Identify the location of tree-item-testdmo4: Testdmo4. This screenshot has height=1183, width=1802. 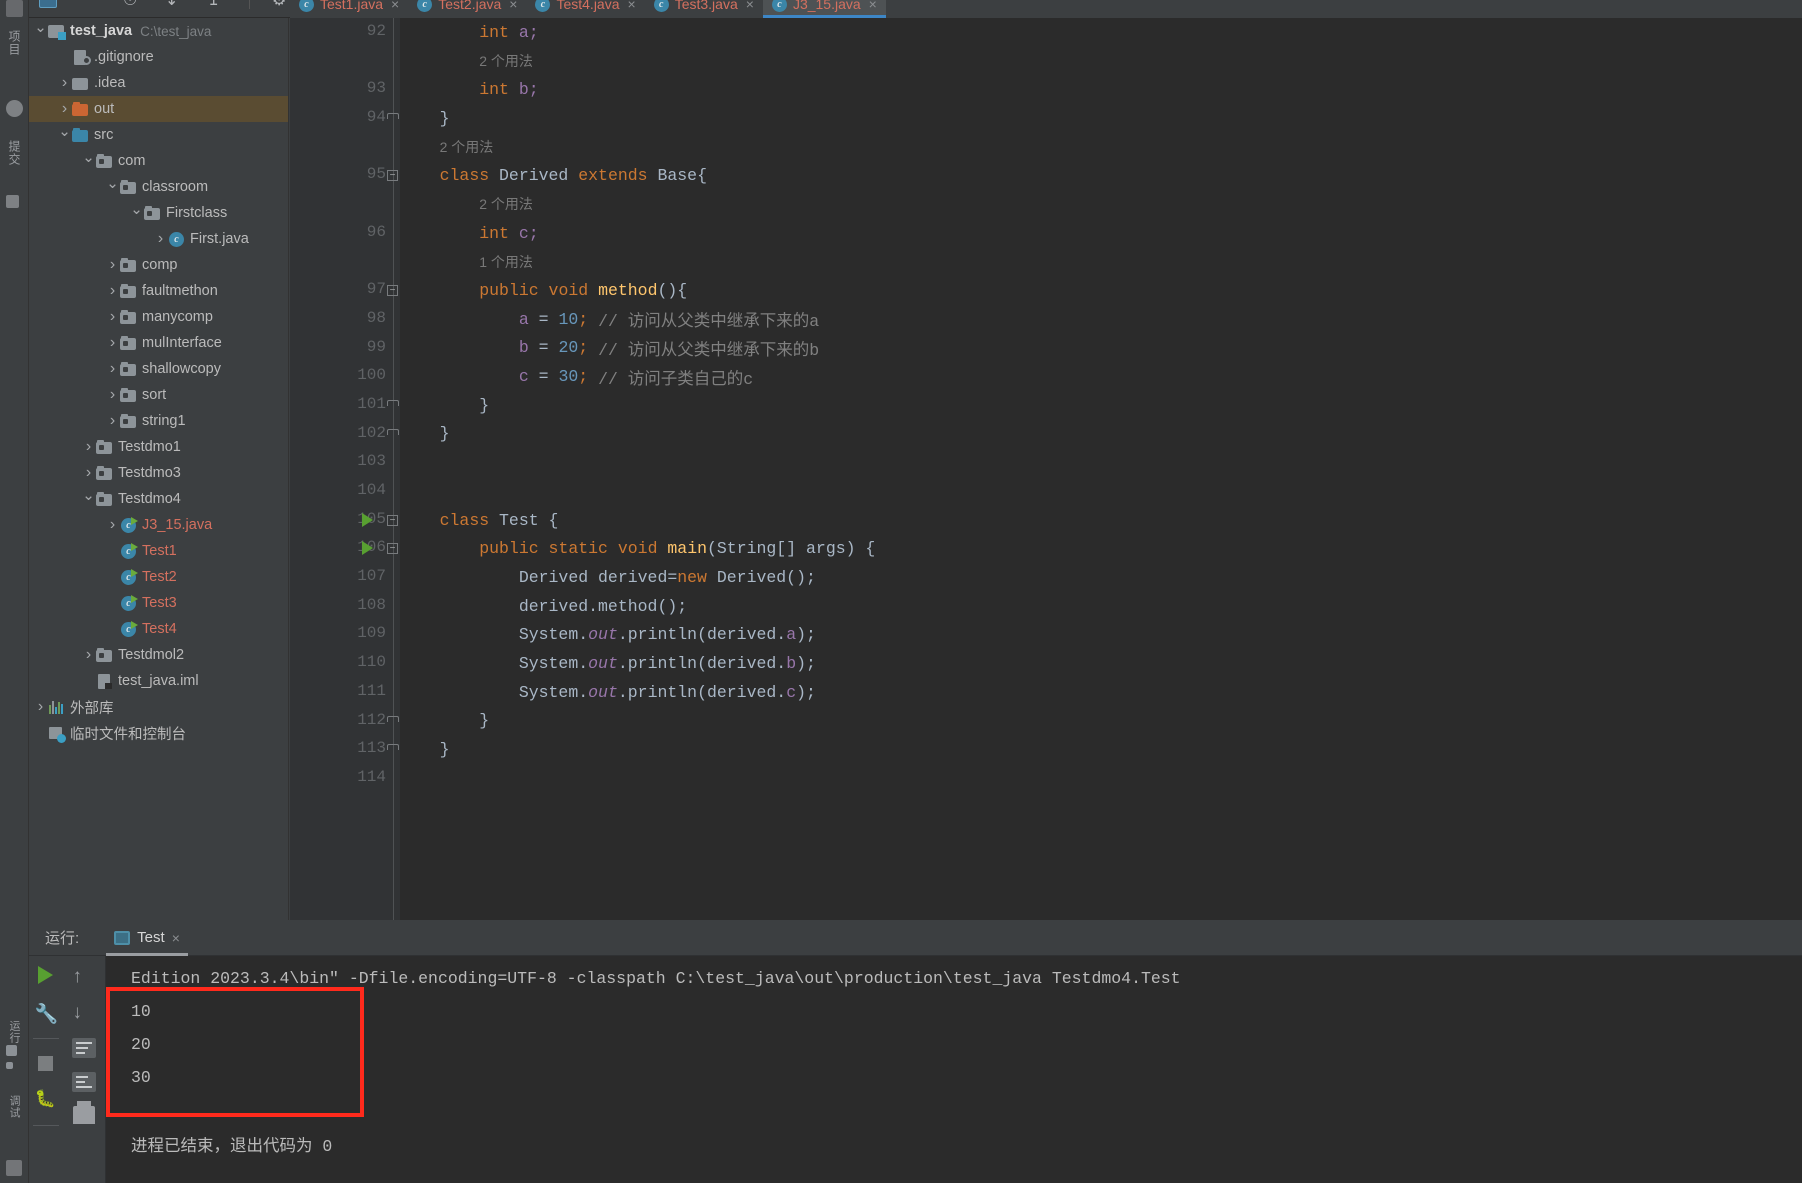
(158, 499).